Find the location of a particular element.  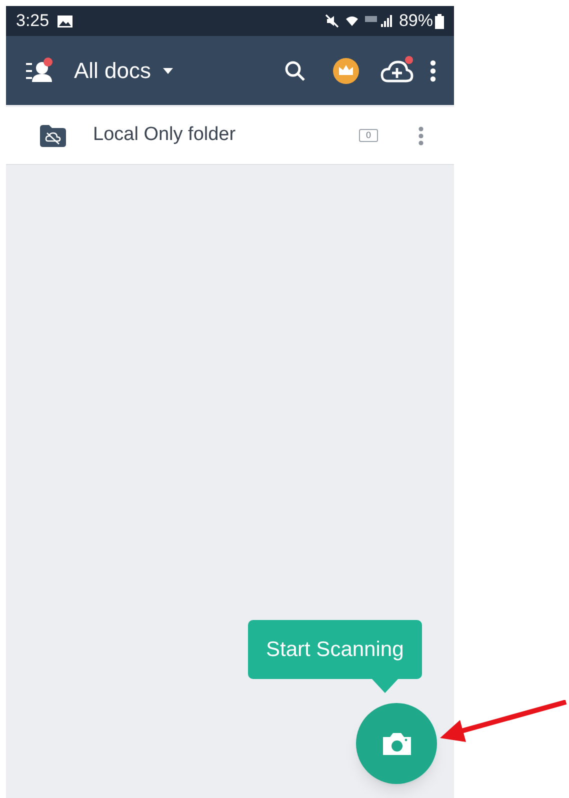

tooltip-pointer-icon is located at coordinates (385, 686).